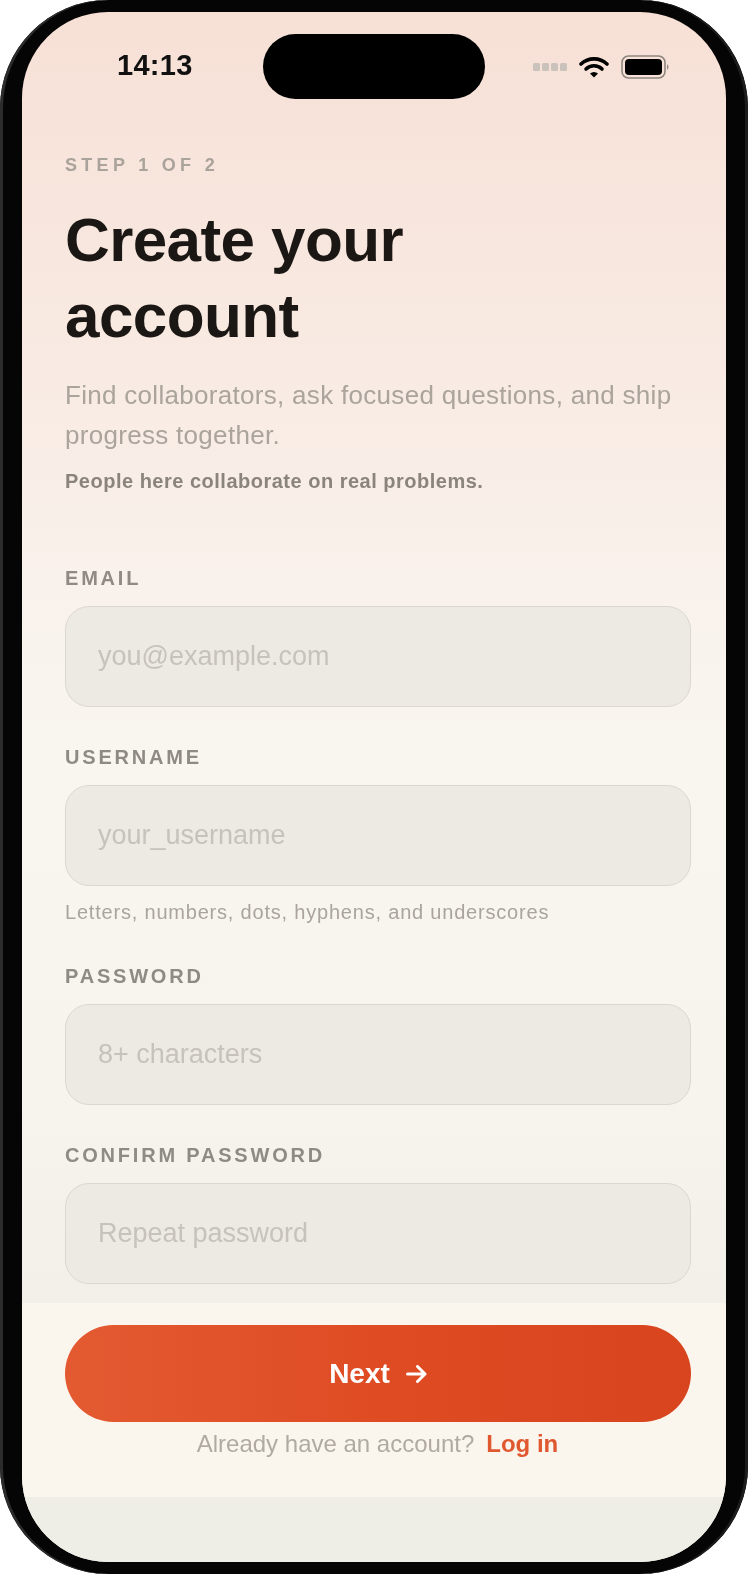  What do you see at coordinates (416, 1373) in the screenshot?
I see `arrow-right-icon` at bounding box center [416, 1373].